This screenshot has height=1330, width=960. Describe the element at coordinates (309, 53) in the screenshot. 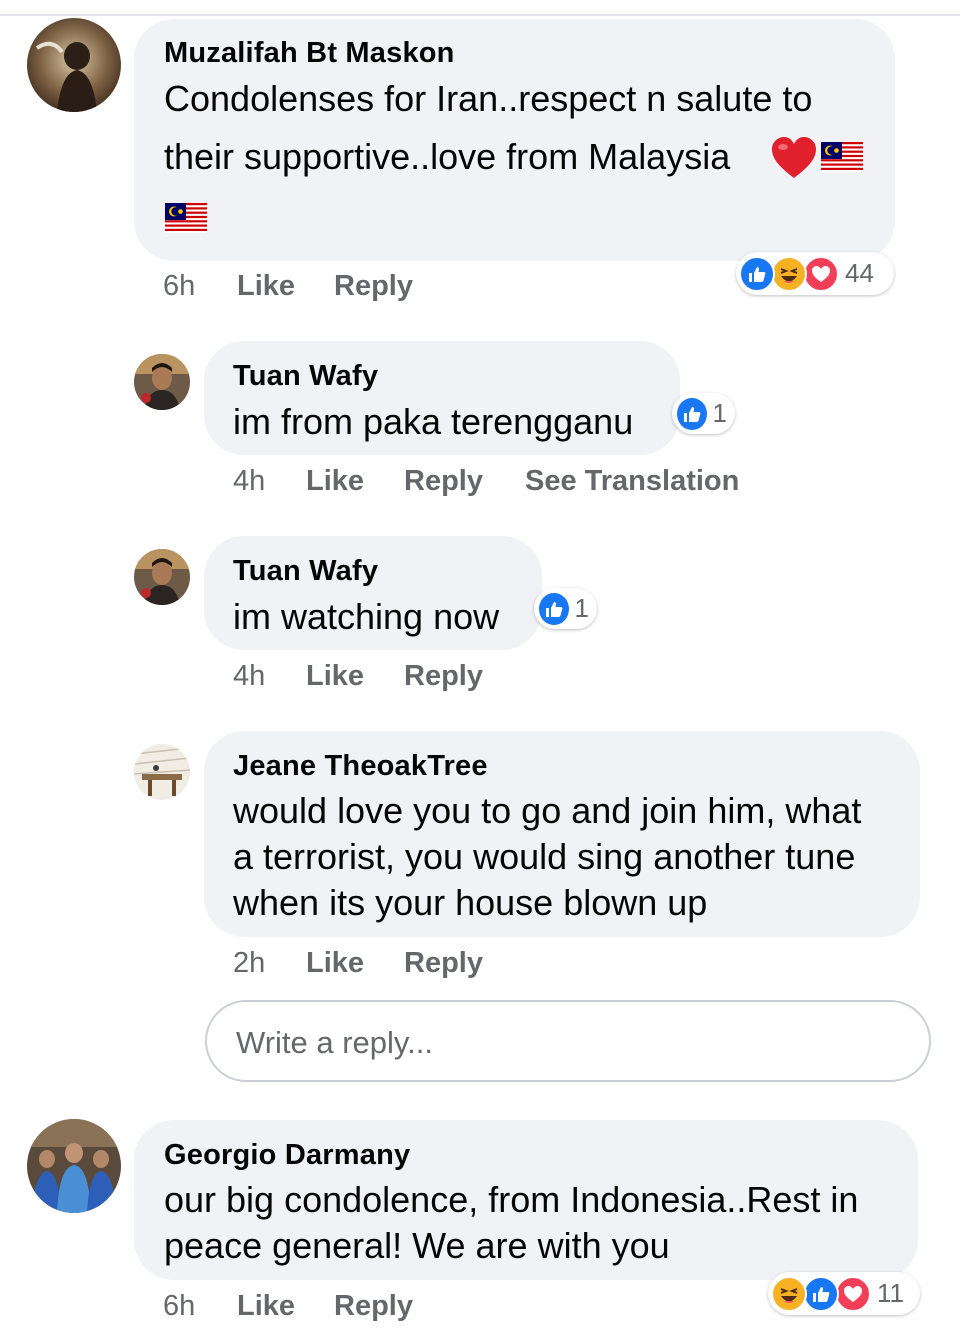

I see `comment-author: Muzalifah Bt Maskon` at that location.